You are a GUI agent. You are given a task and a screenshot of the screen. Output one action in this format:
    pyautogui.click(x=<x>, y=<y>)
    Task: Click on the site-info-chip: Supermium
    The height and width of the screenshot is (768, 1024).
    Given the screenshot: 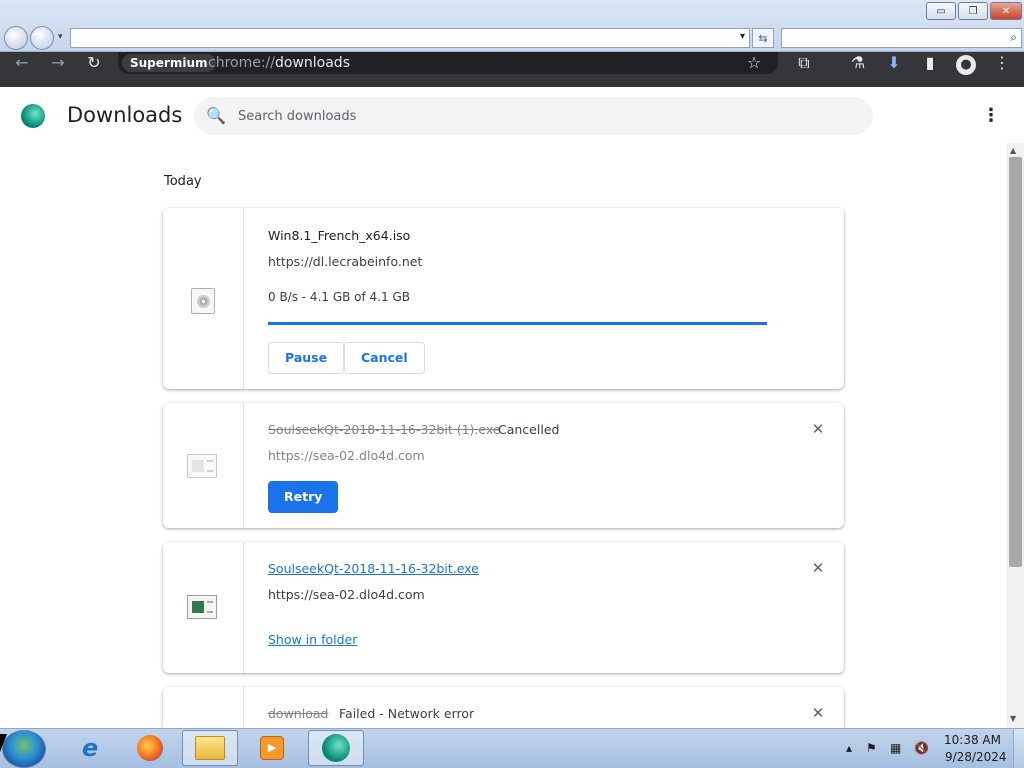 What is the action you would take?
    pyautogui.click(x=169, y=63)
    